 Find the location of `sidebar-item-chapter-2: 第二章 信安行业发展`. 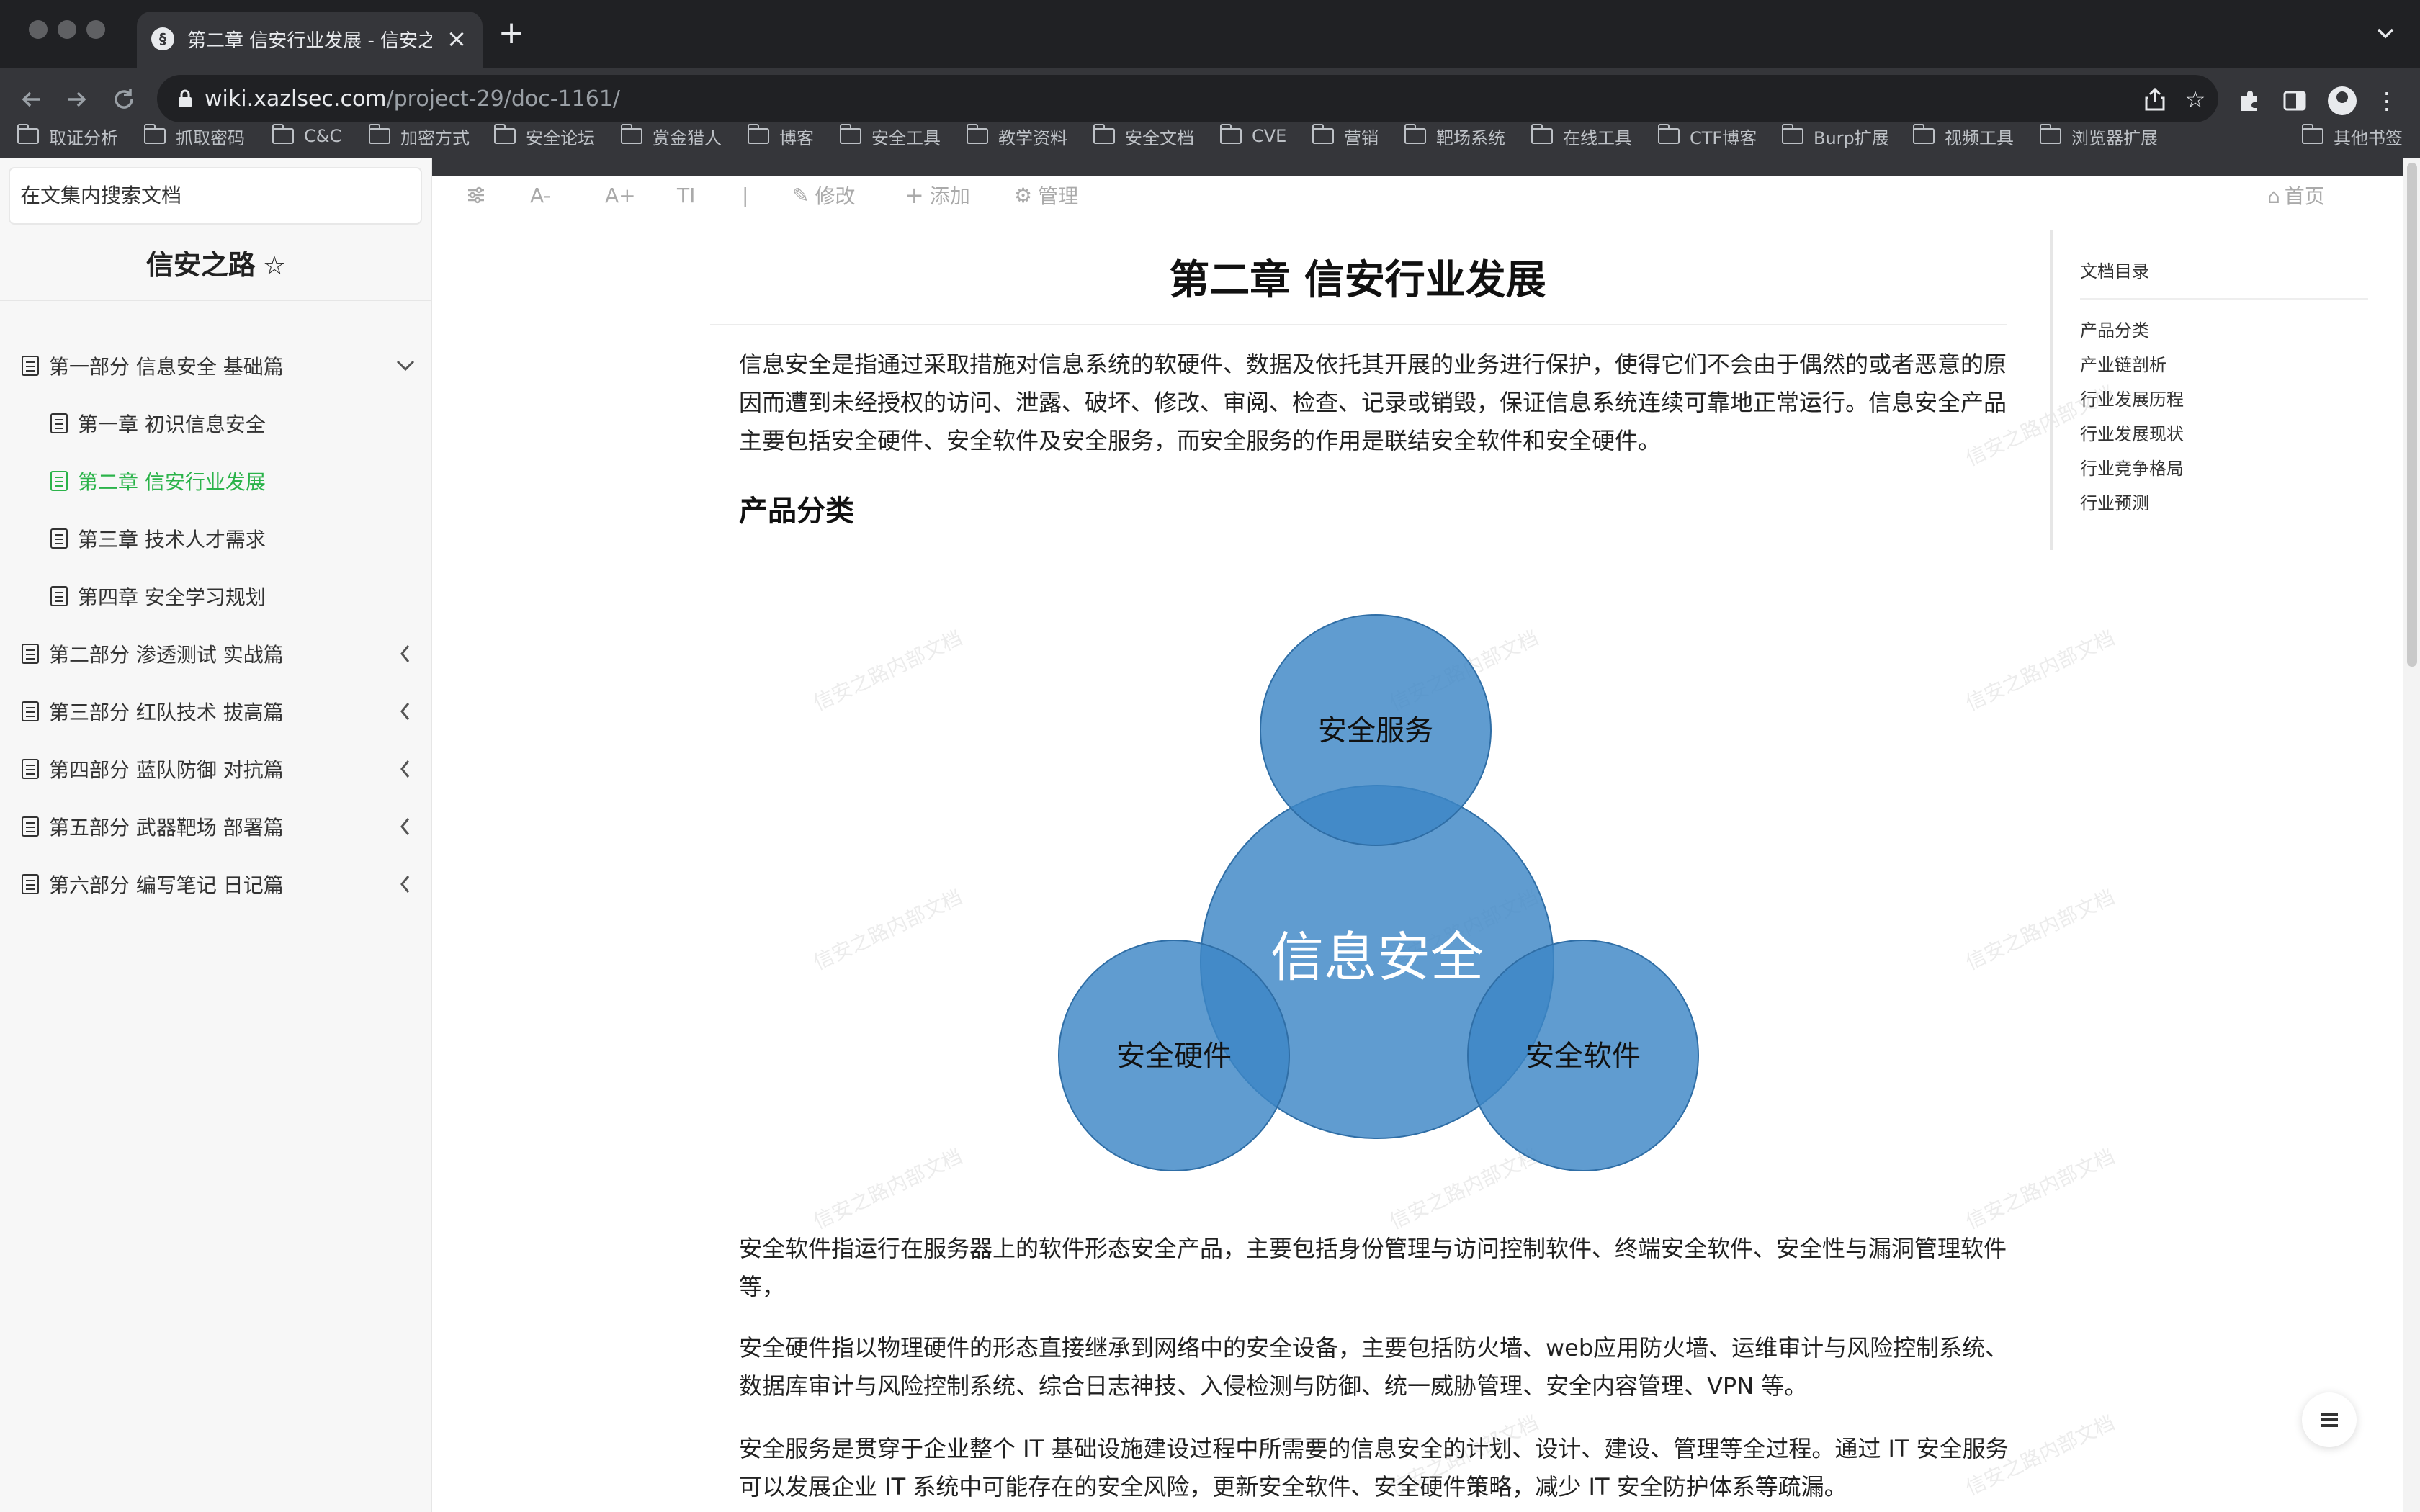

sidebar-item-chapter-2: 第二章 信安行业发展 is located at coordinates (158, 481).